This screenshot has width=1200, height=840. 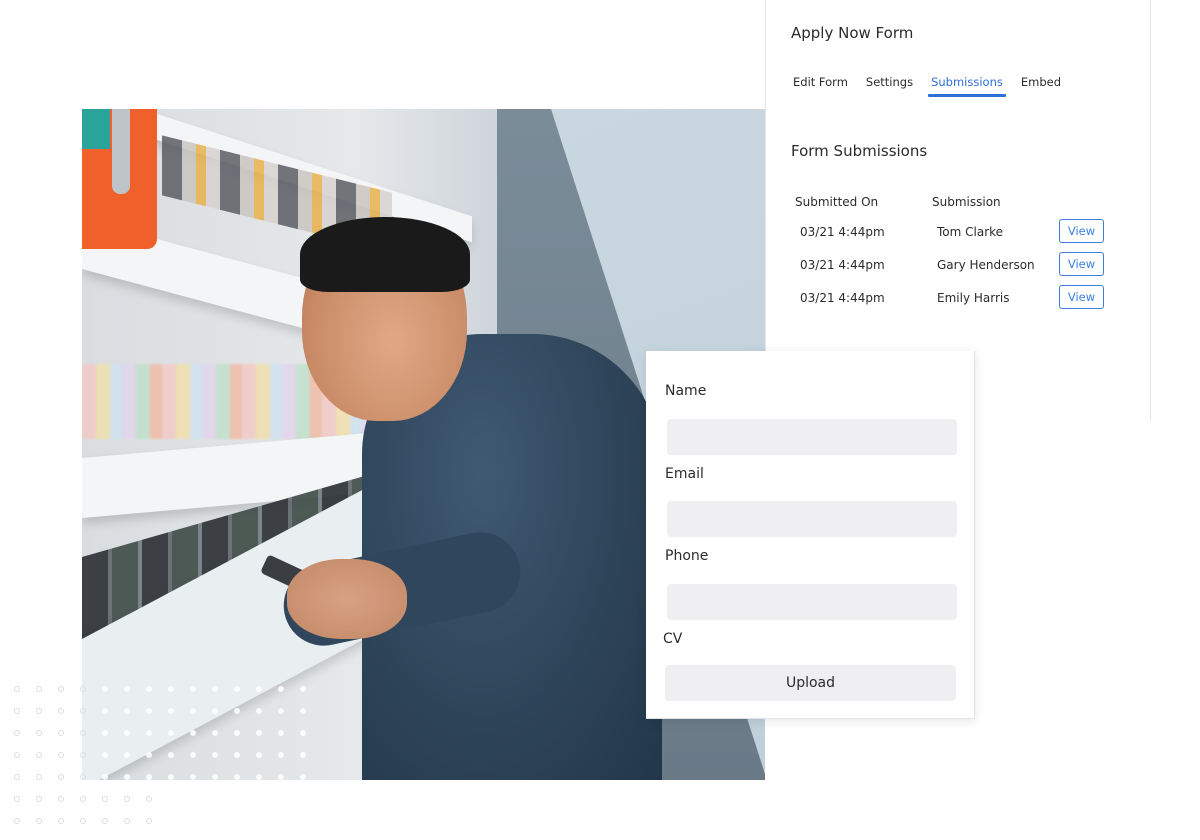 I want to click on tab-embed: Embed, so click(x=1041, y=86).